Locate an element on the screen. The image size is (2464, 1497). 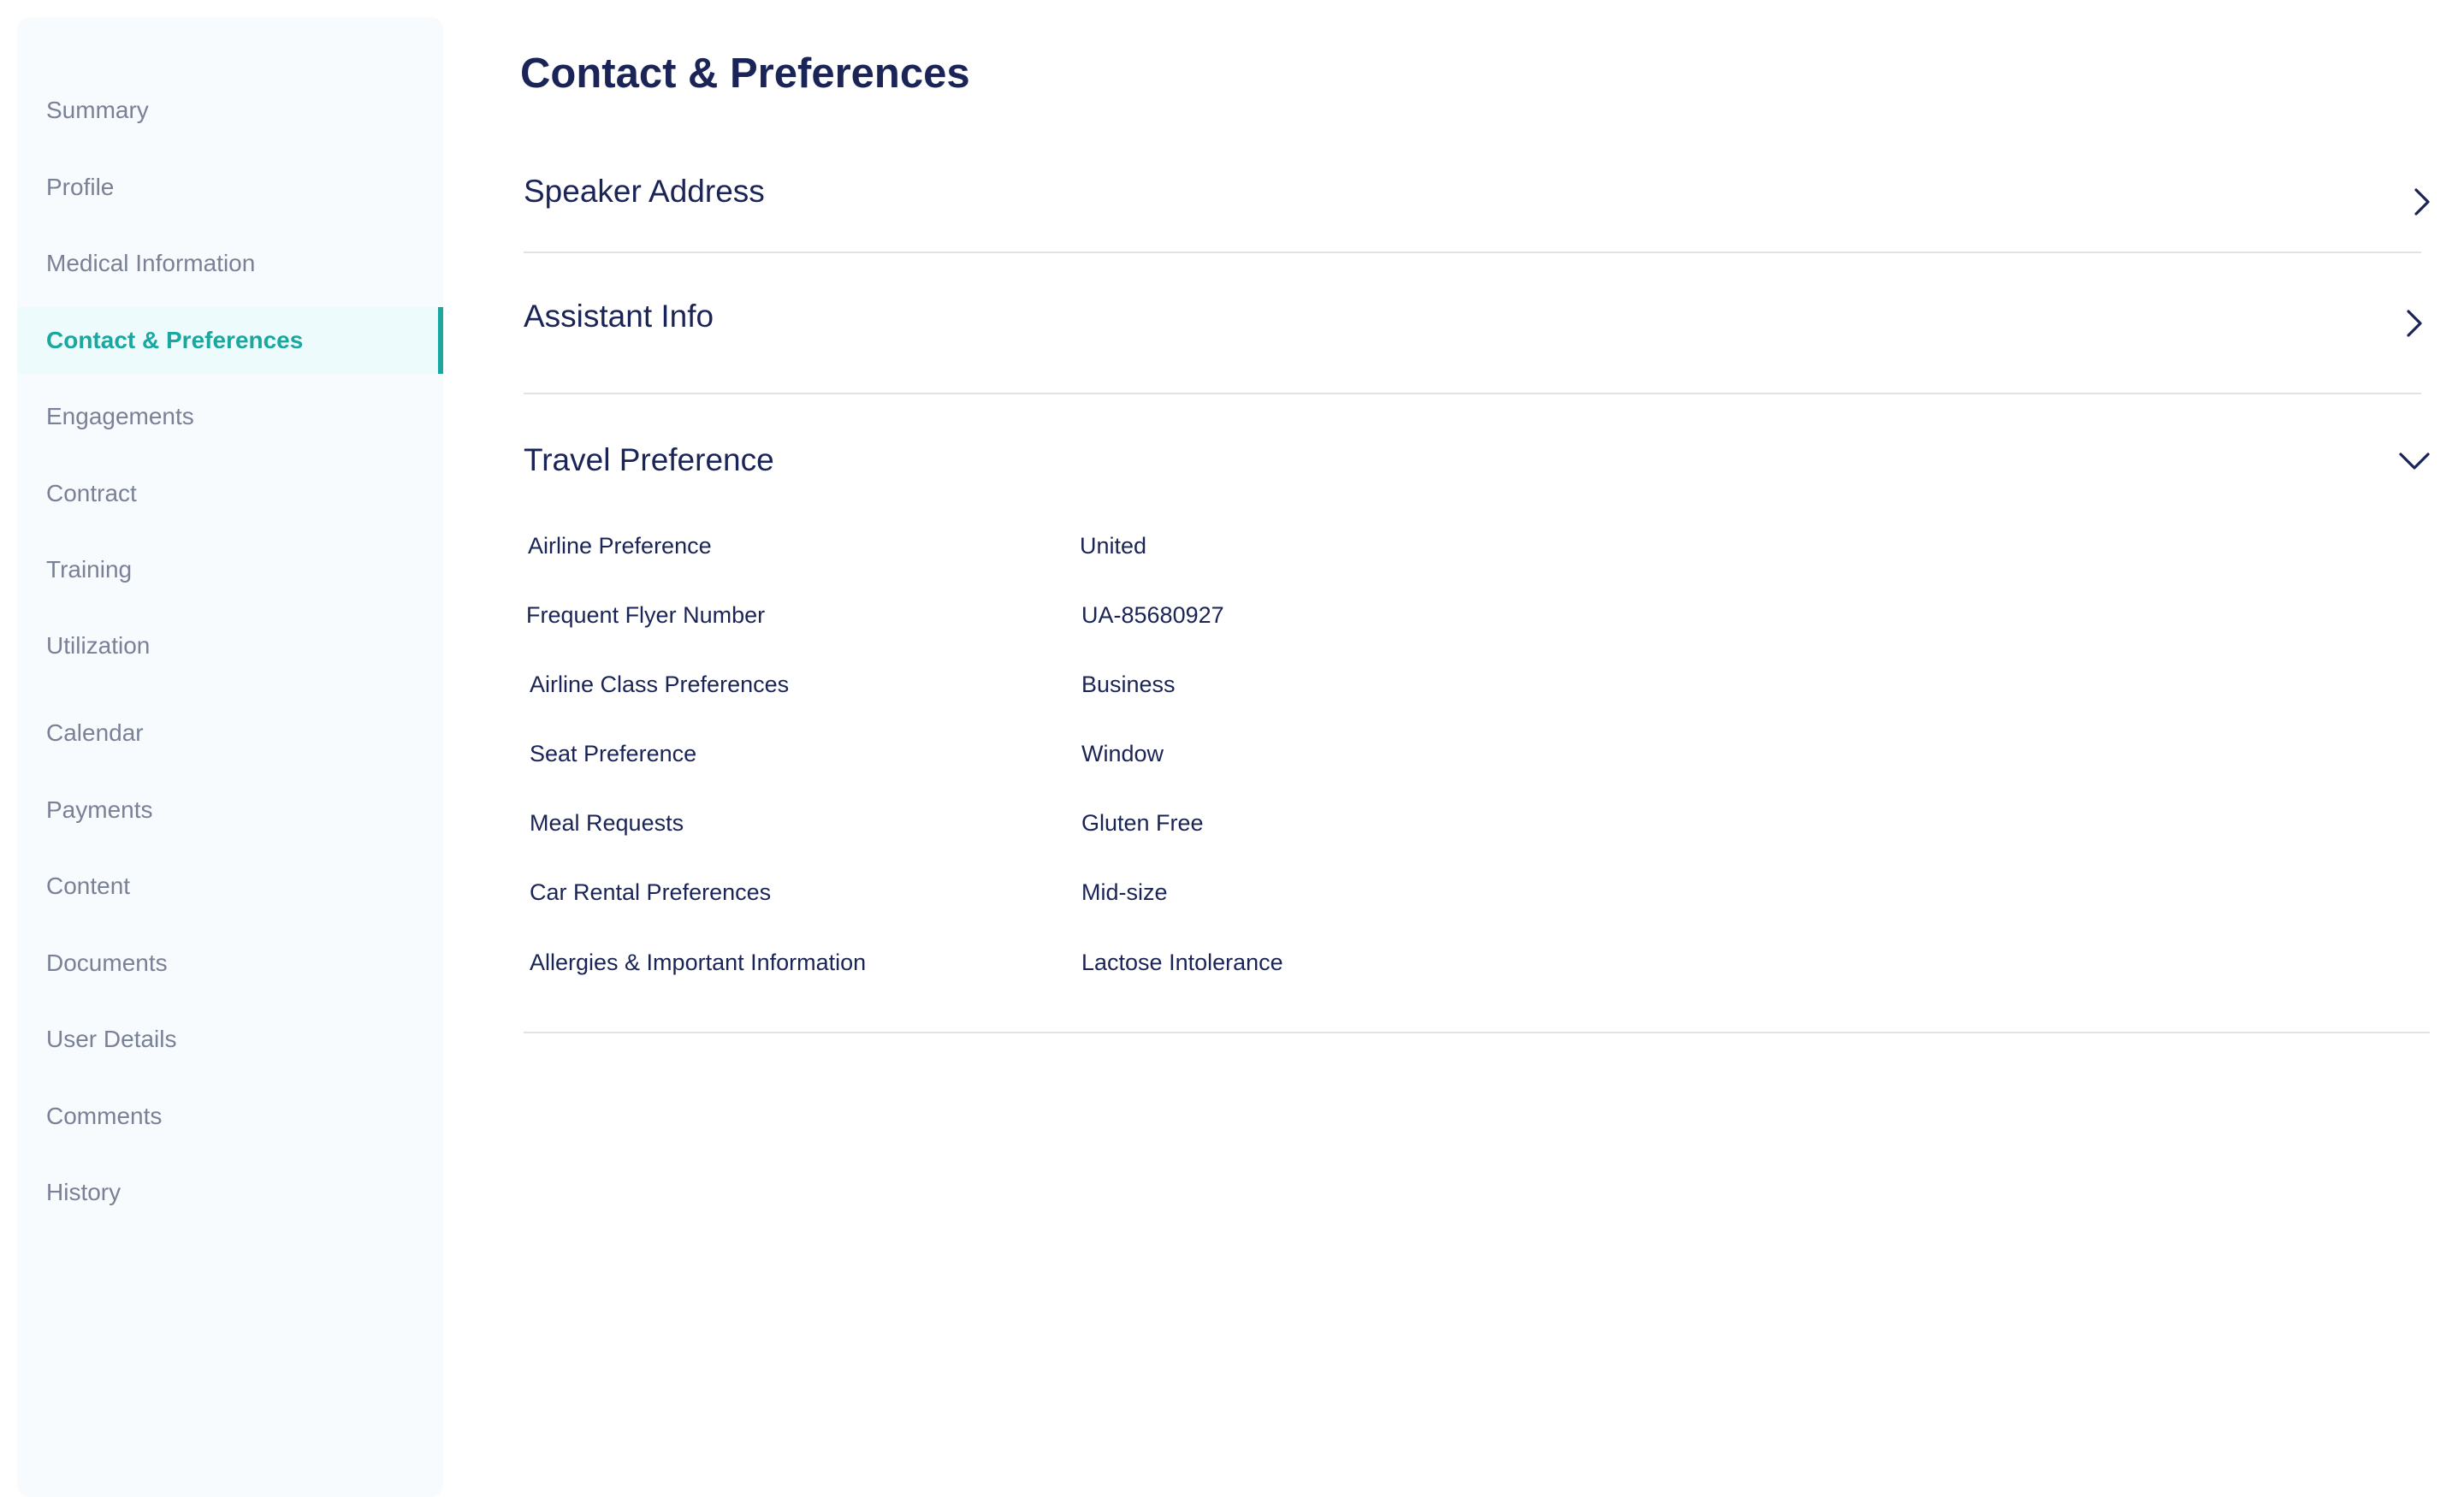
pref-label: Allergies & Important Information is located at coordinates (698, 962).